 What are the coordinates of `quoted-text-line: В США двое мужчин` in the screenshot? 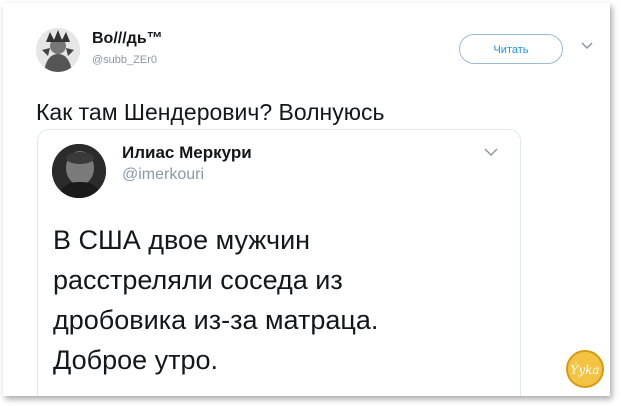 It's located at (182, 240).